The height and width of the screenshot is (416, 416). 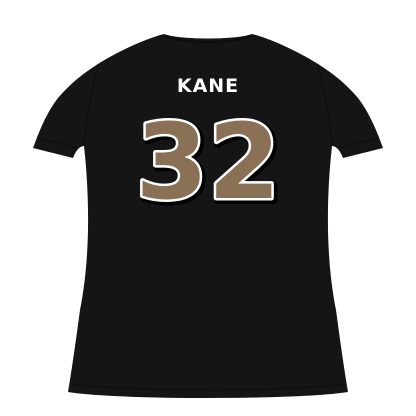 I want to click on player-name: KANE, so click(x=208, y=86).